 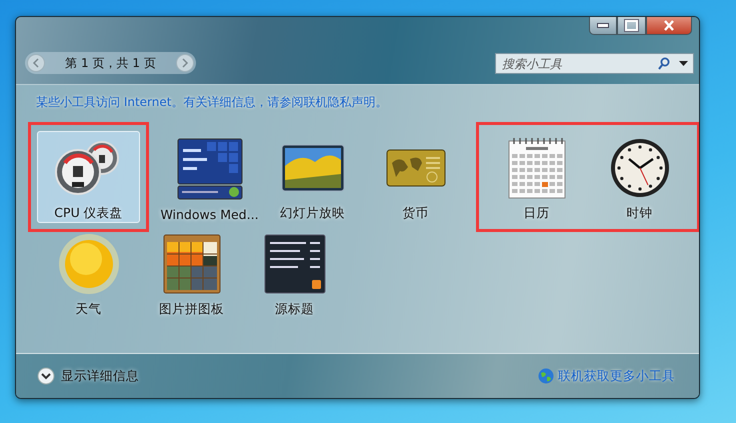 I want to click on gadget-tile: 时钟, so click(x=639, y=177).